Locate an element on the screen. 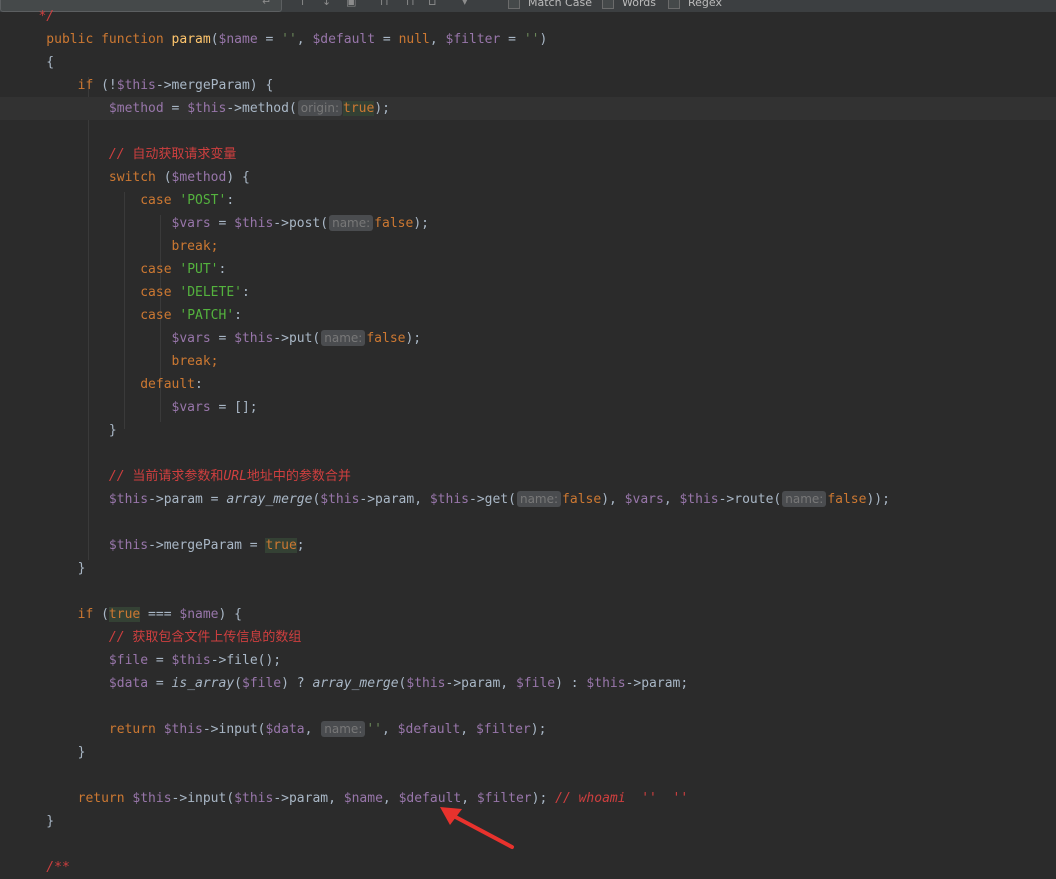  code-token: { is located at coordinates (35, 62).